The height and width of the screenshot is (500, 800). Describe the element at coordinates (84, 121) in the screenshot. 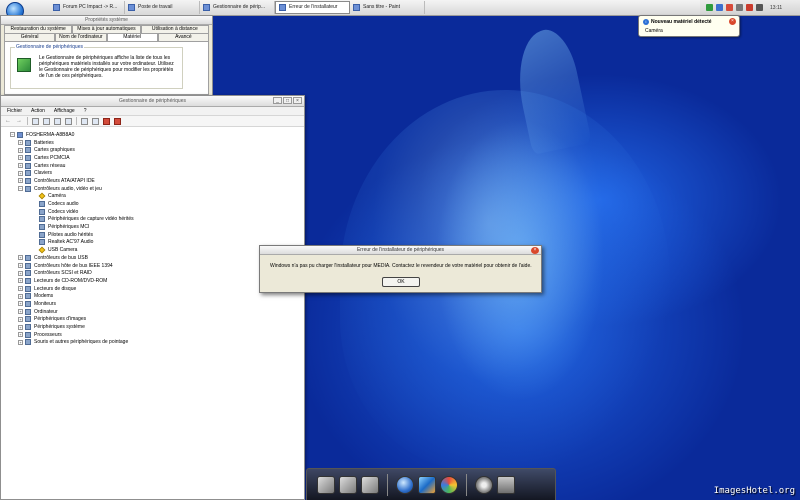

I see `scan-hardware-icon` at that location.